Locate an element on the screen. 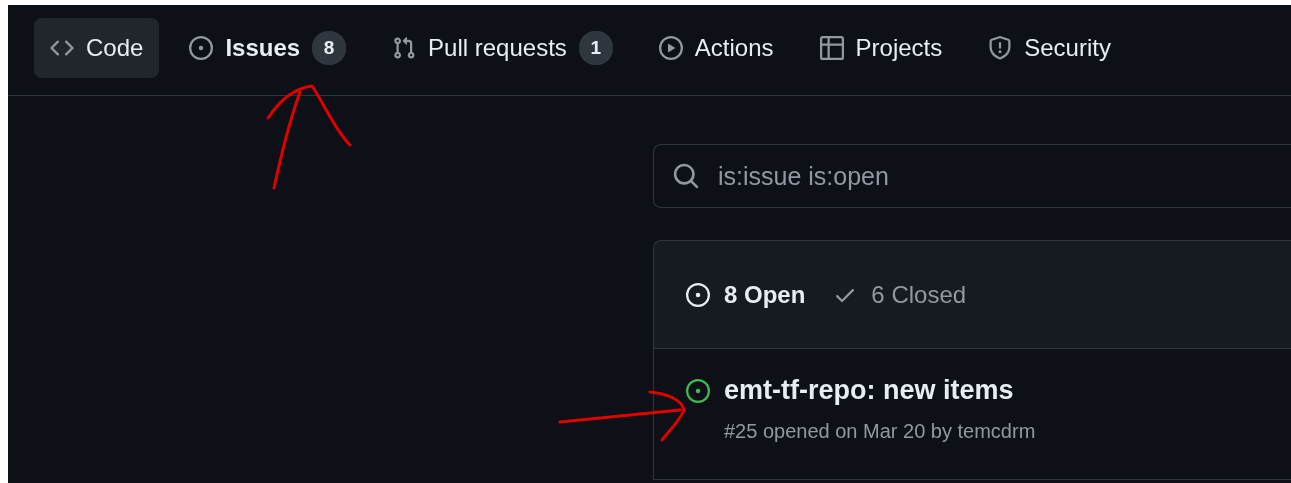 Image resolution: width=1291 pixels, height=483 pixels. shield-icon is located at coordinates (1000, 48).